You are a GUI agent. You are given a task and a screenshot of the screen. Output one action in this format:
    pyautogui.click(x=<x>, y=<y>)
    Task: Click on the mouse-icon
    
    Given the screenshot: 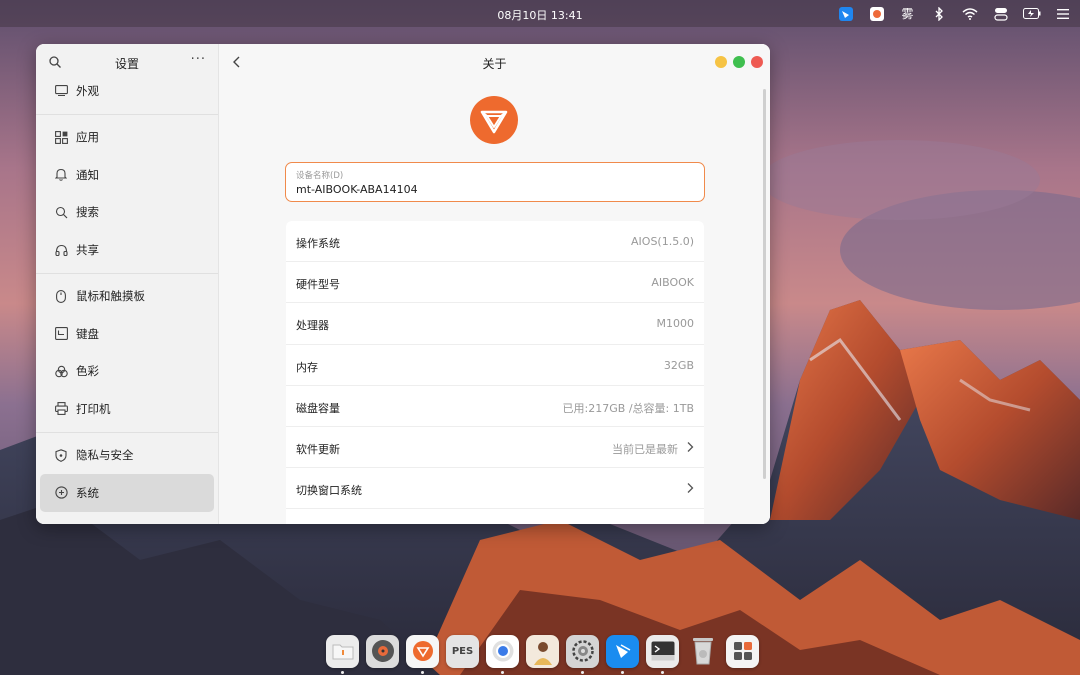 What is the action you would take?
    pyautogui.click(x=61, y=296)
    